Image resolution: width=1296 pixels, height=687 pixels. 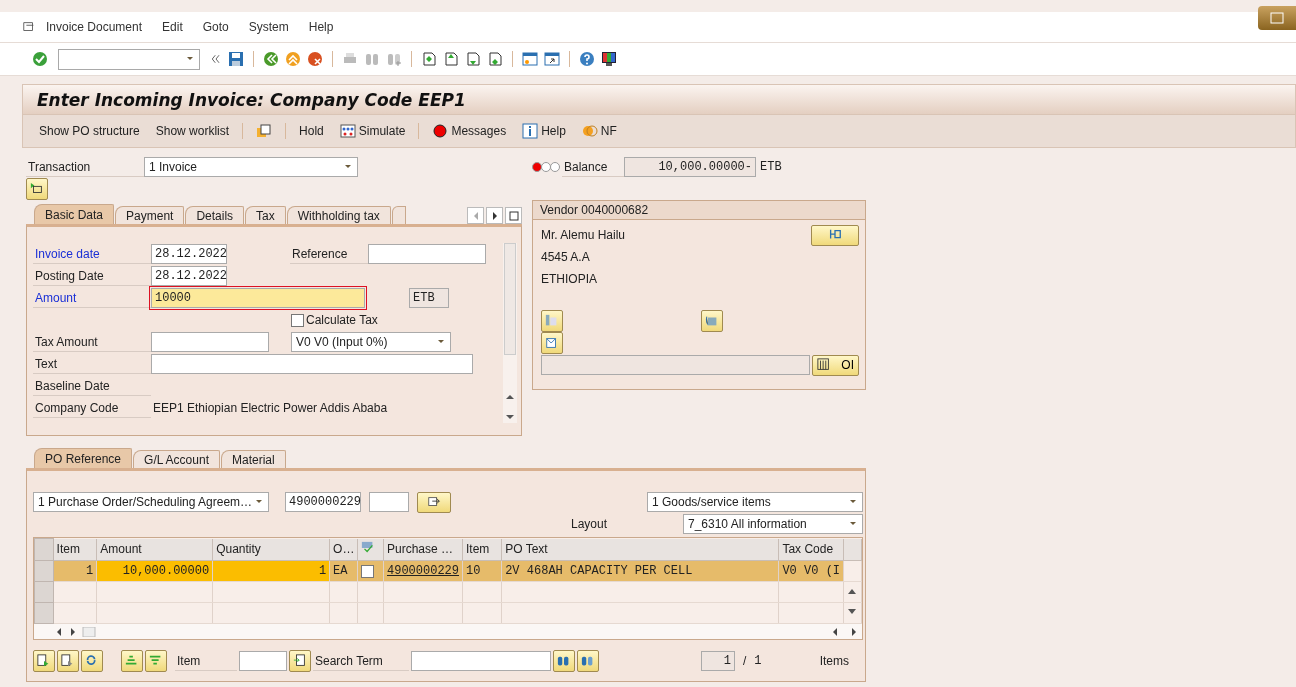 I want to click on toolbar-button: Messages, so click(x=469, y=131).